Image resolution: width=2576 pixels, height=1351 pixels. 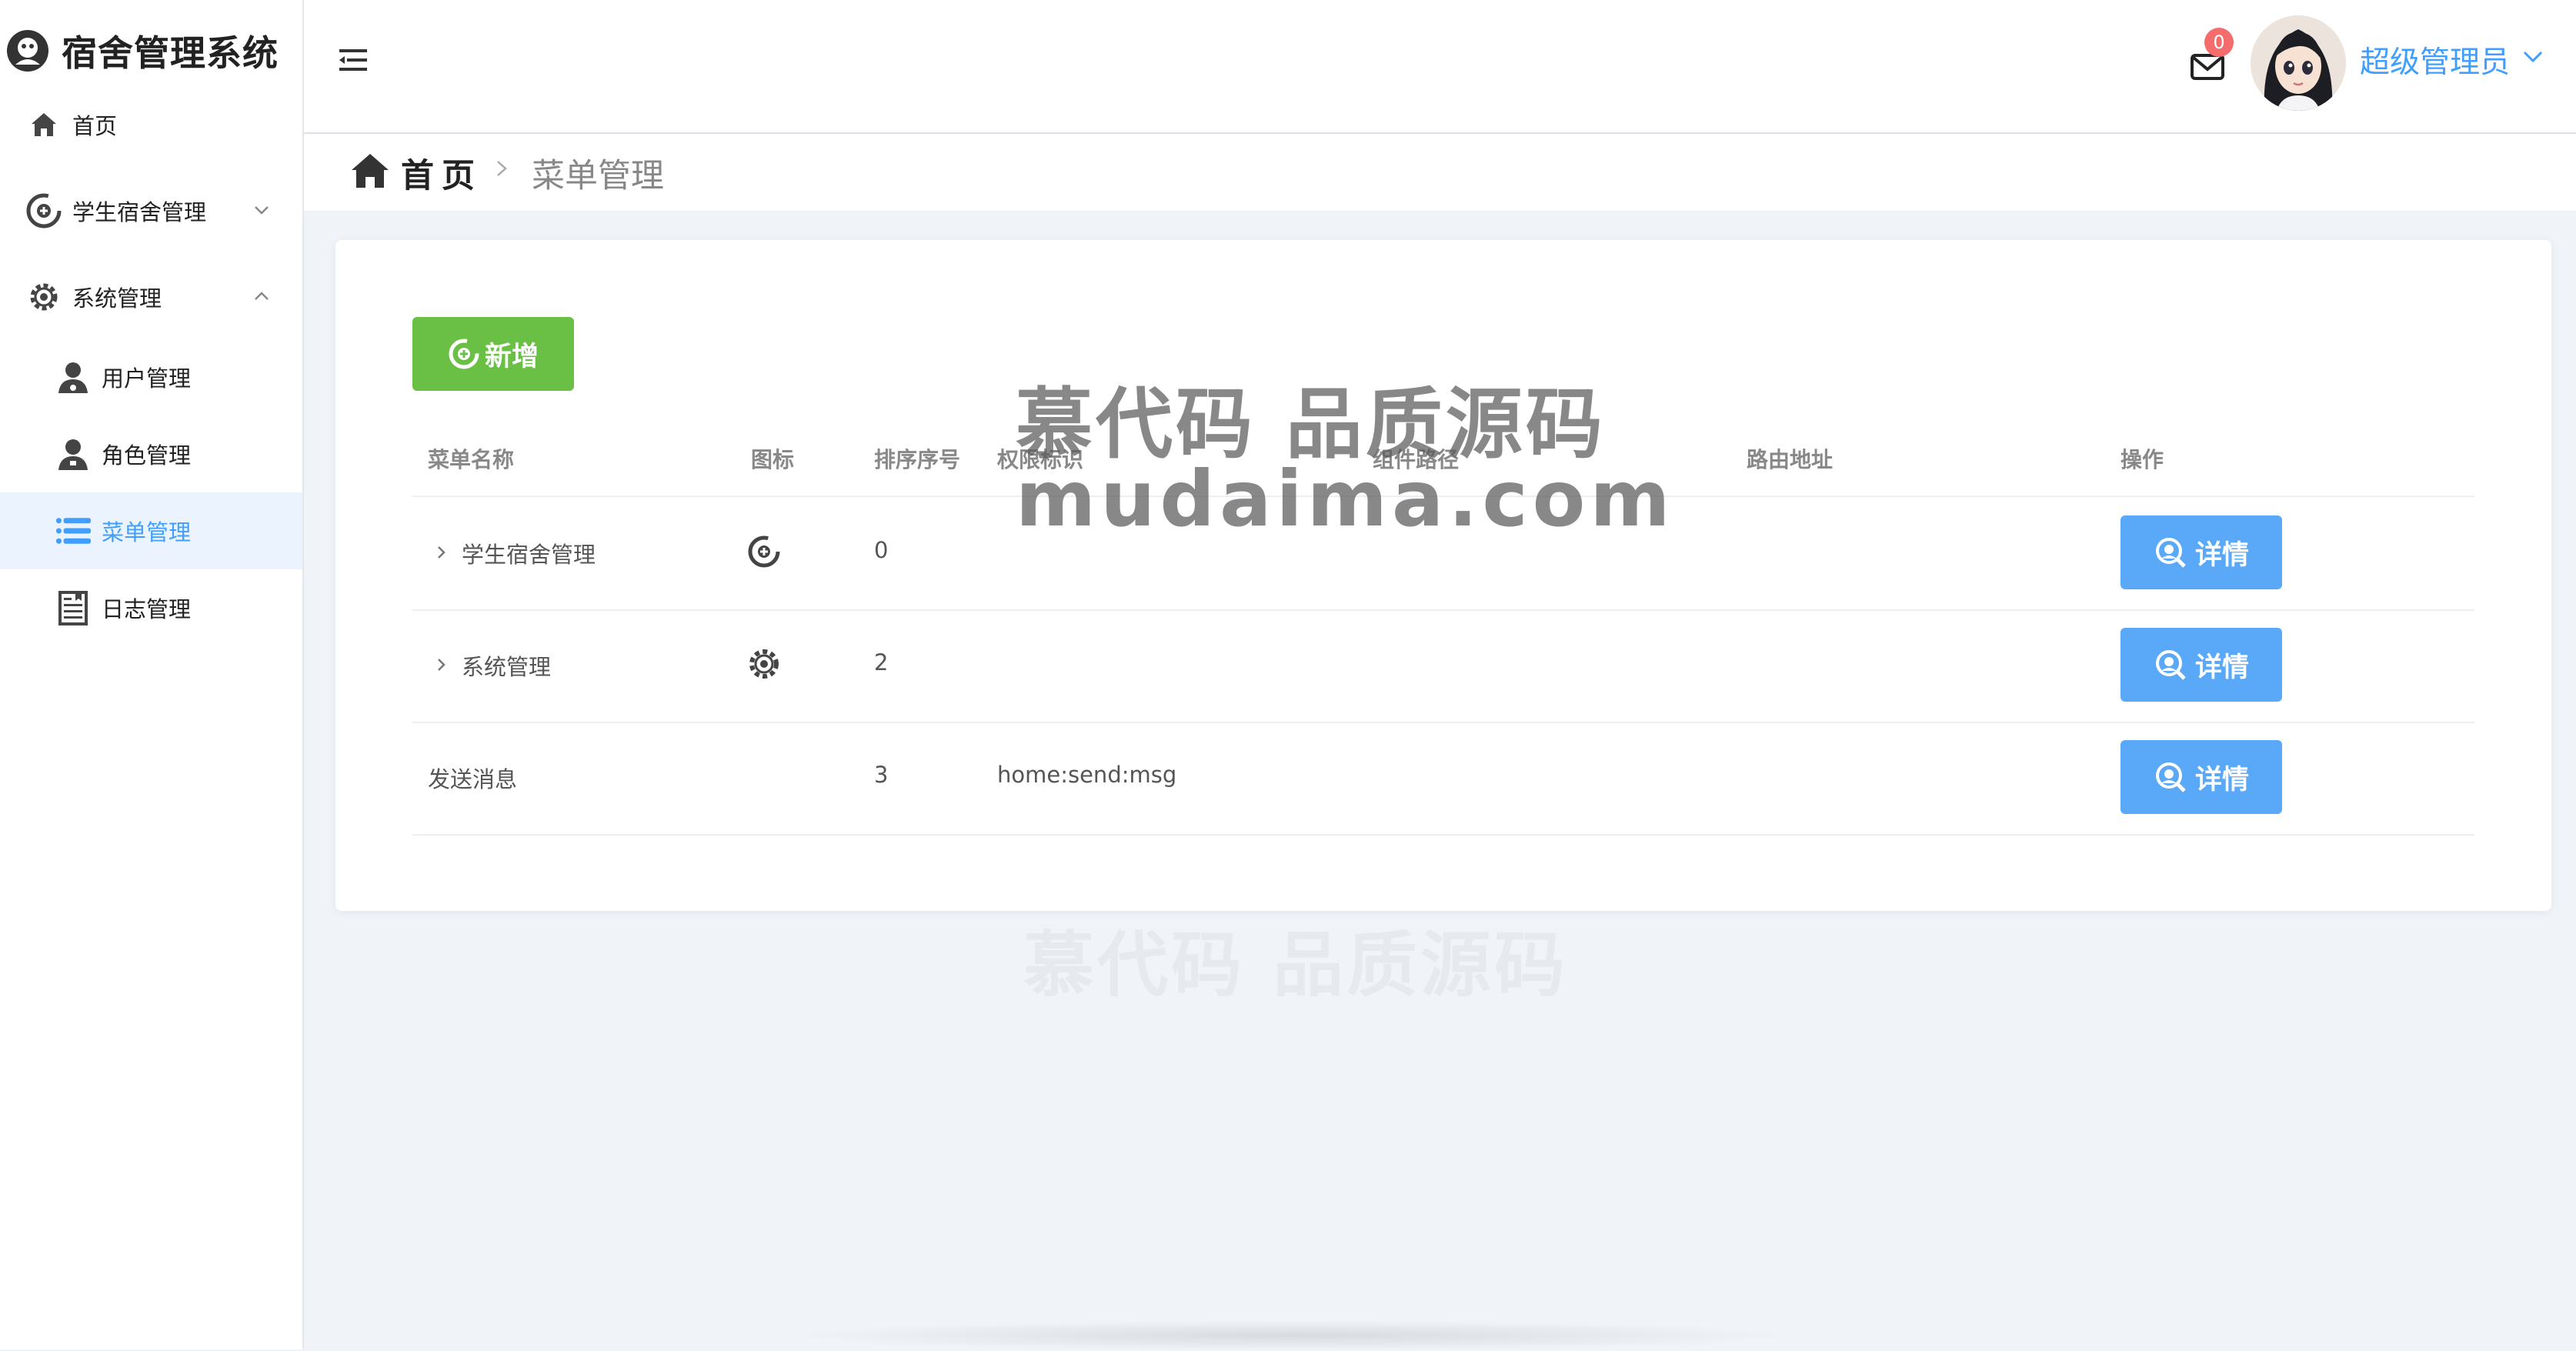 I want to click on table-row: 系统管理 2 详情, so click(x=1443, y=666).